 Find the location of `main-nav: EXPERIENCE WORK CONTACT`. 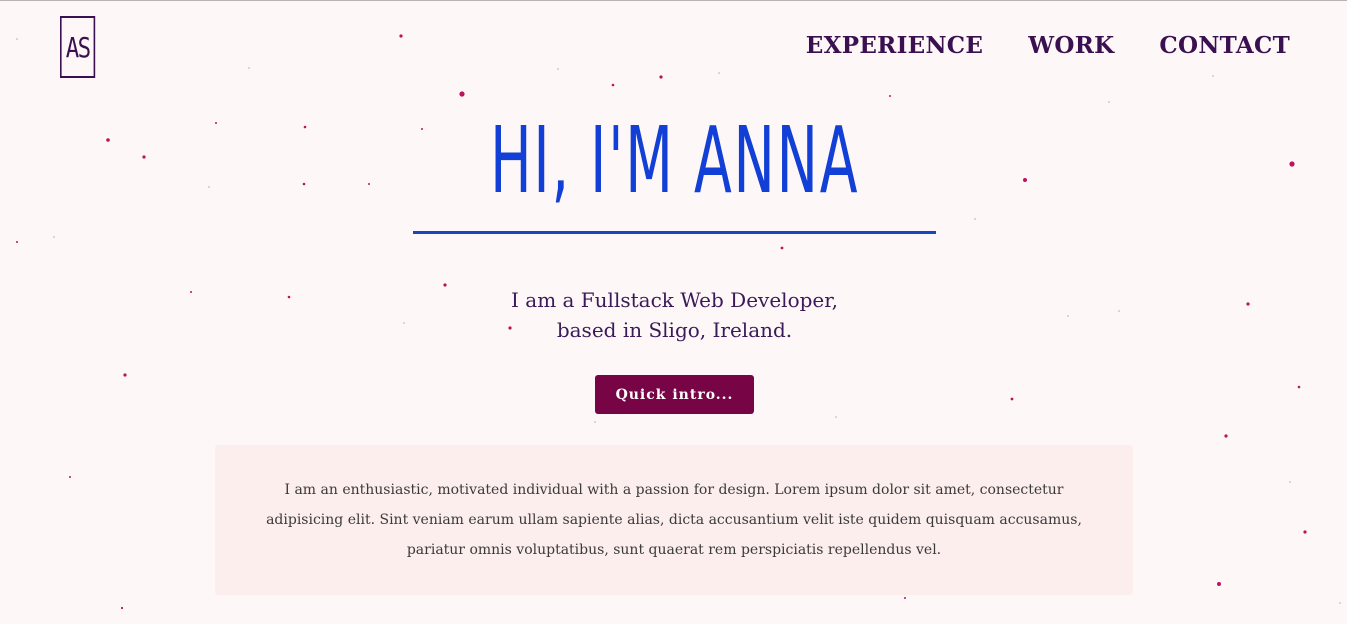

main-nav: EXPERIENCE WORK CONTACT is located at coordinates (1048, 45).